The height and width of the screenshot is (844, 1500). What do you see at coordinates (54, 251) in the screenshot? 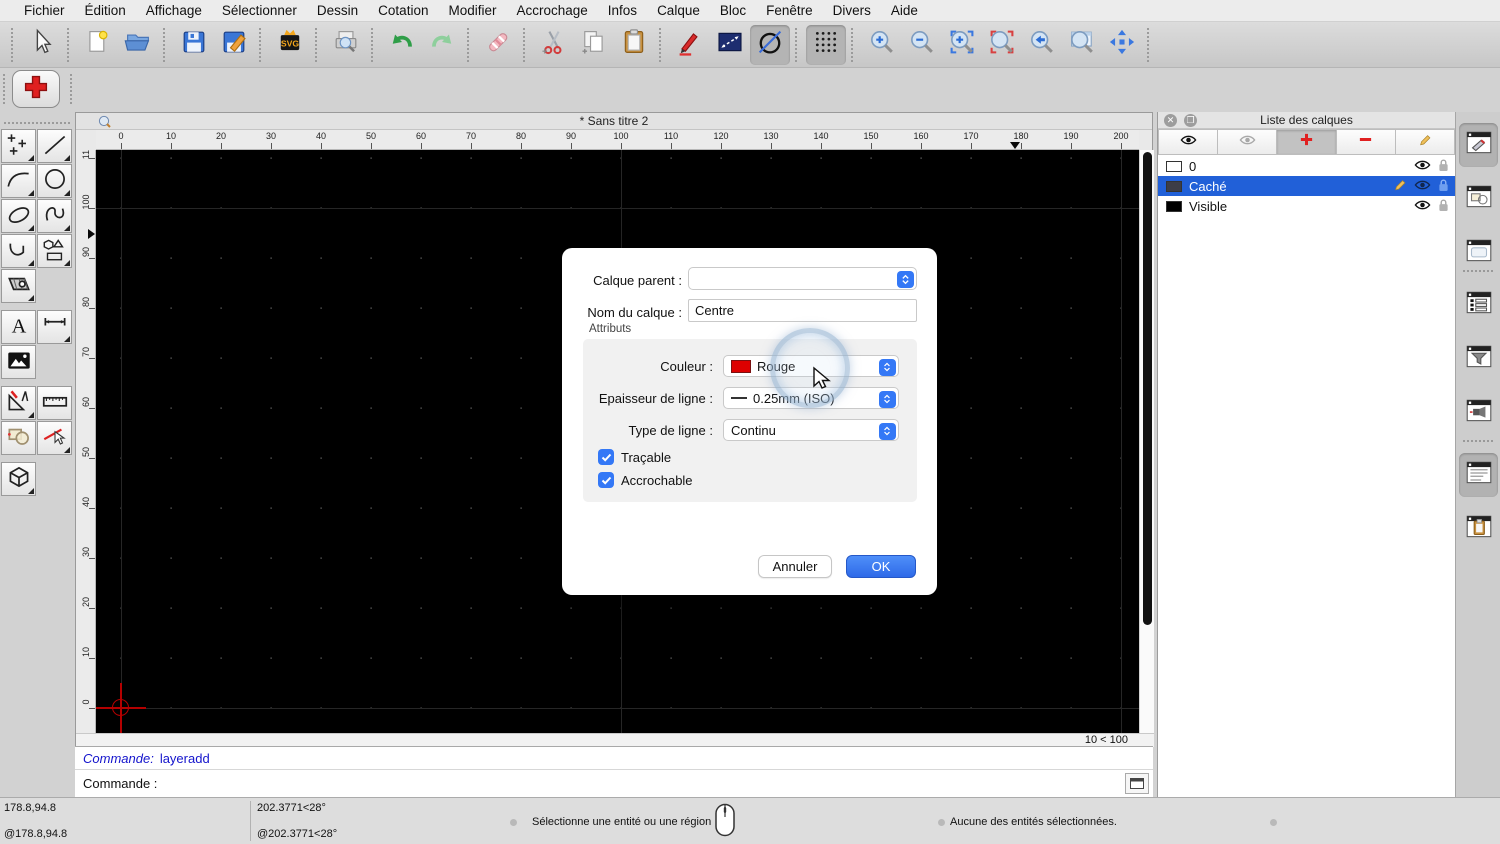
I see `polygon-tool-button` at bounding box center [54, 251].